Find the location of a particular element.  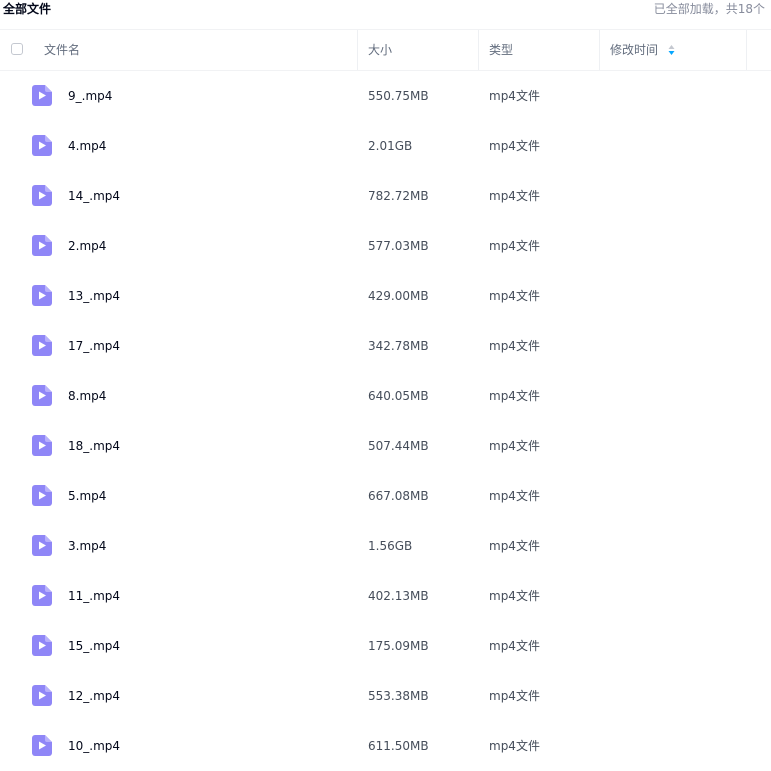

file-size: 2.01GB is located at coordinates (390, 146).